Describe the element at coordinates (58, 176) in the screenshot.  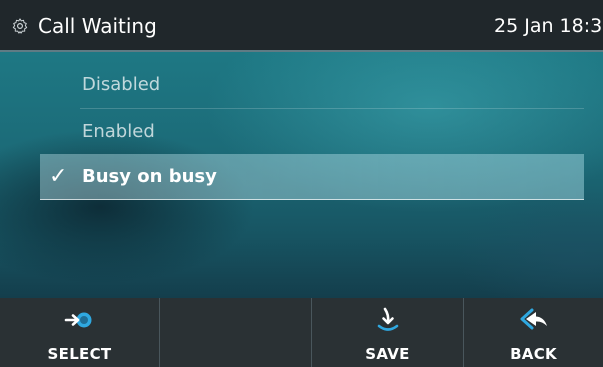
I see `checkmark-icon: ✓` at that location.